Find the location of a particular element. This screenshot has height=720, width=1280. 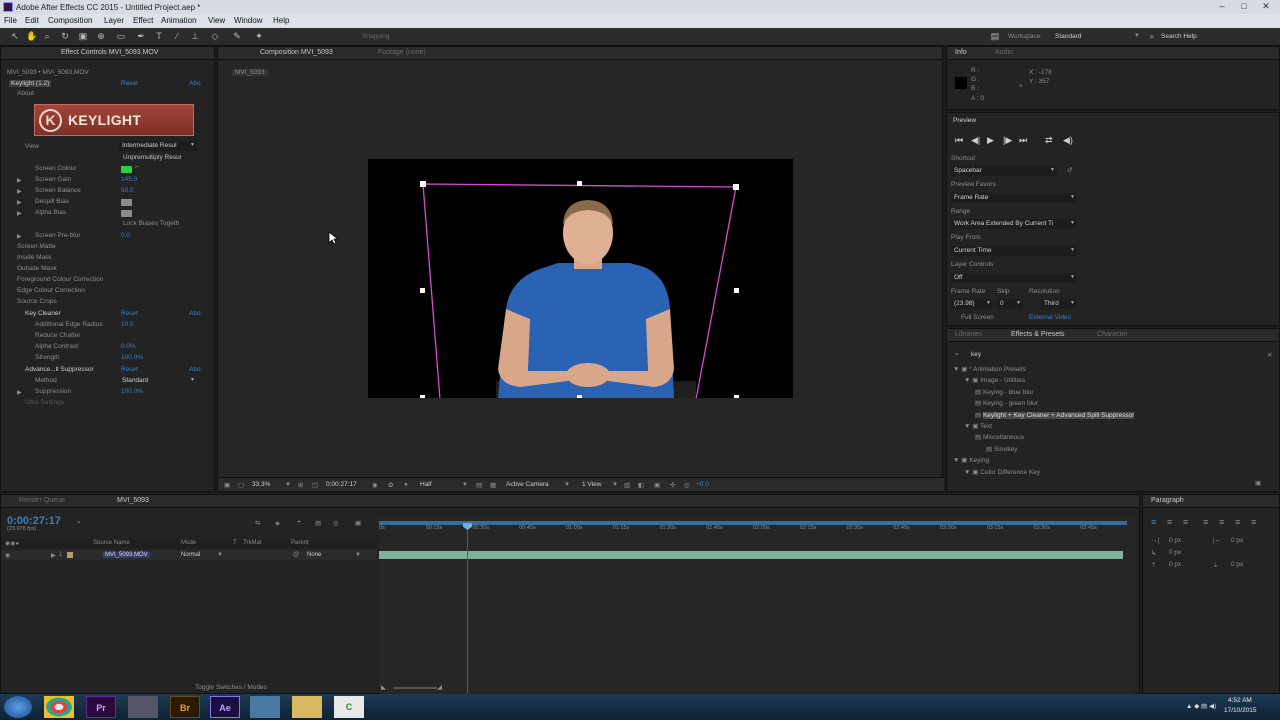

menu-layer: Layer is located at coordinates (114, 20).